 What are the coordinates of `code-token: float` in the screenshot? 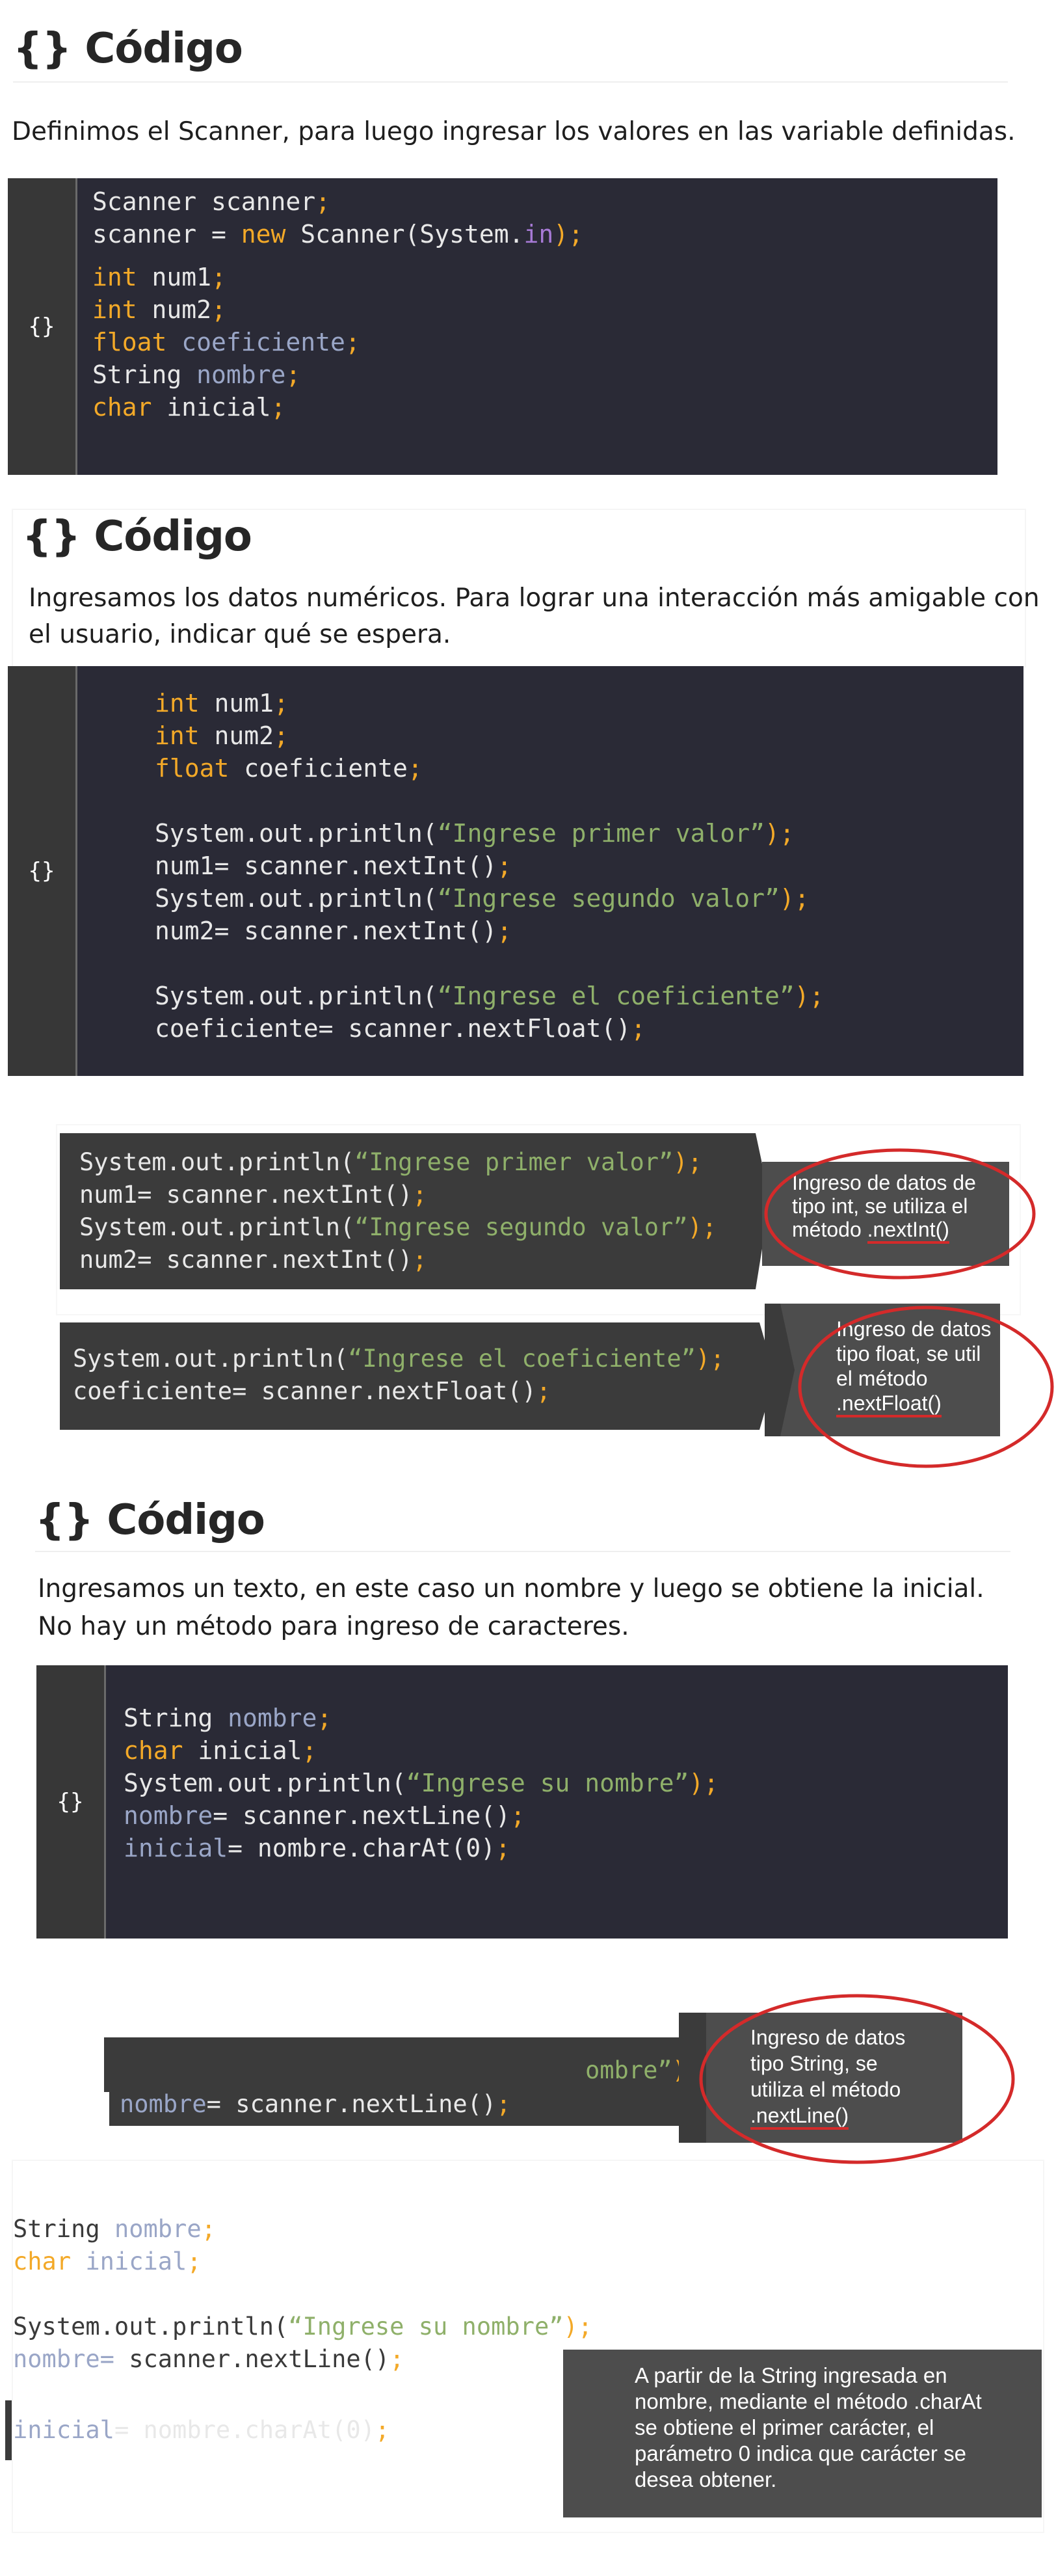 It's located at (192, 768).